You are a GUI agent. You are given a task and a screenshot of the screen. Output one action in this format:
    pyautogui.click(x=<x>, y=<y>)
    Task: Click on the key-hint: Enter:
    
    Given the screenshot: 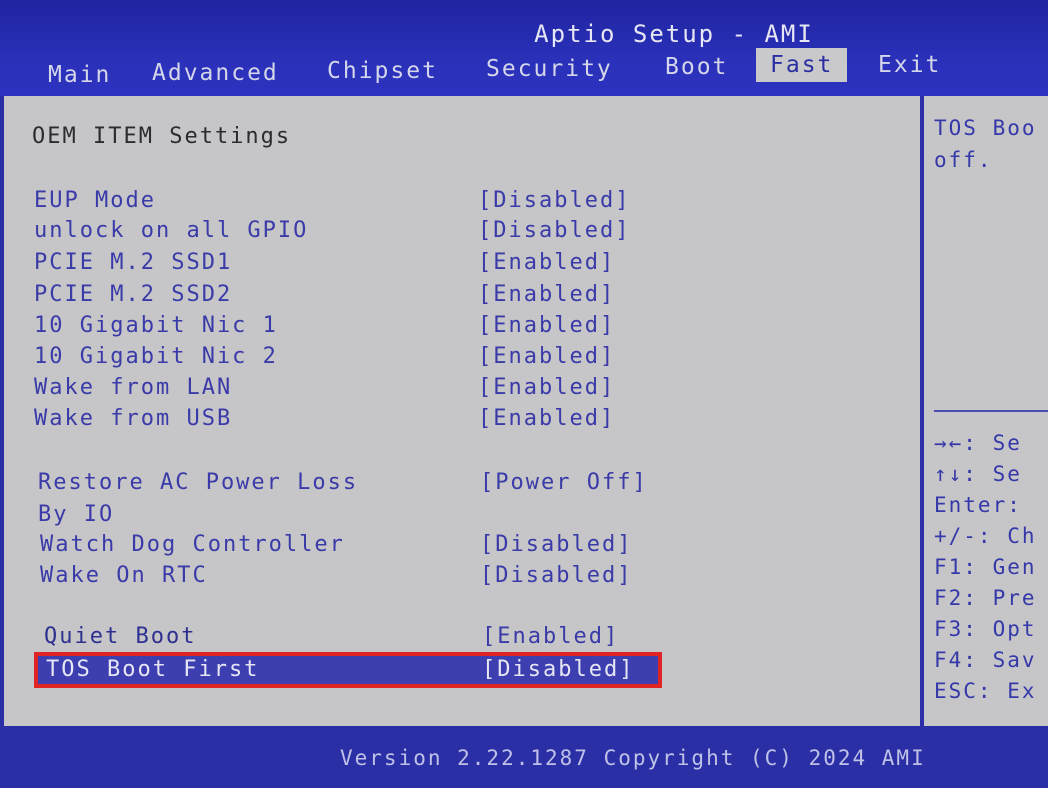 What is the action you would take?
    pyautogui.click(x=978, y=505)
    